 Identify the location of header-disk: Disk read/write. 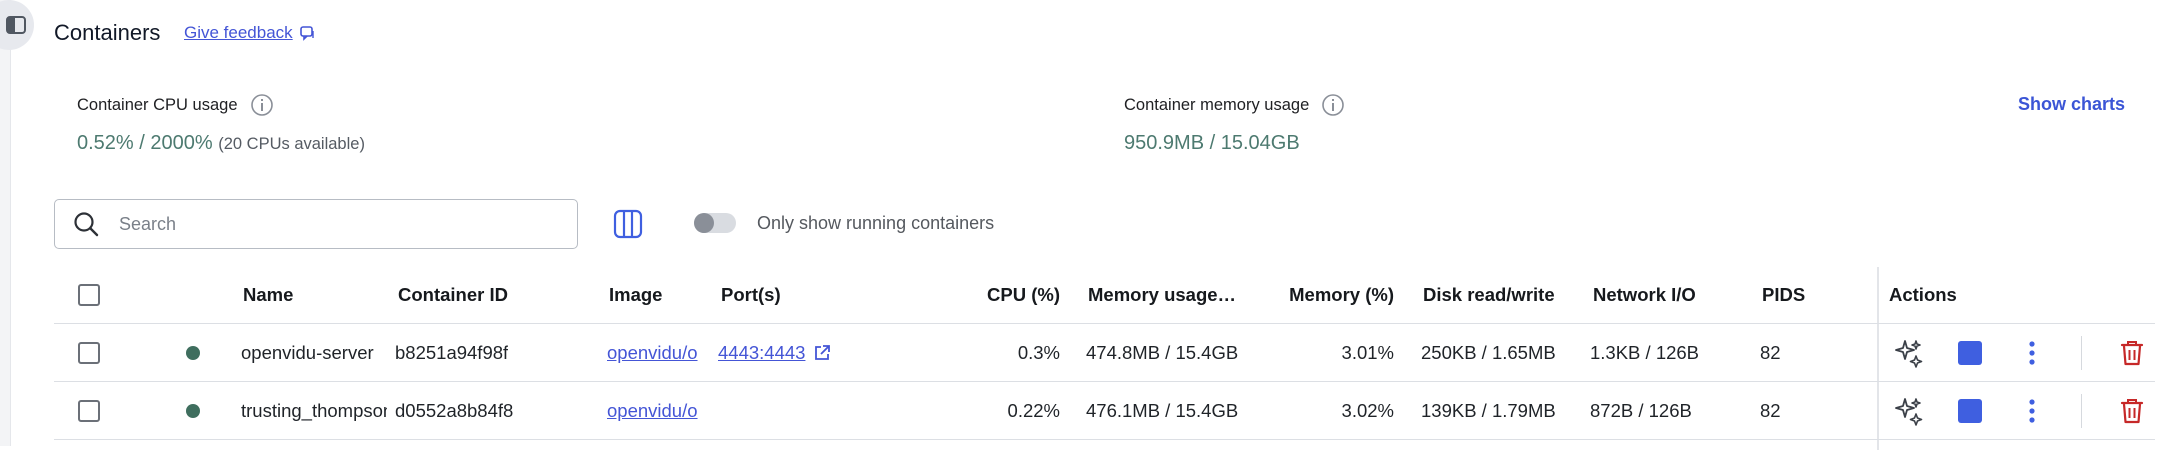
(1489, 295).